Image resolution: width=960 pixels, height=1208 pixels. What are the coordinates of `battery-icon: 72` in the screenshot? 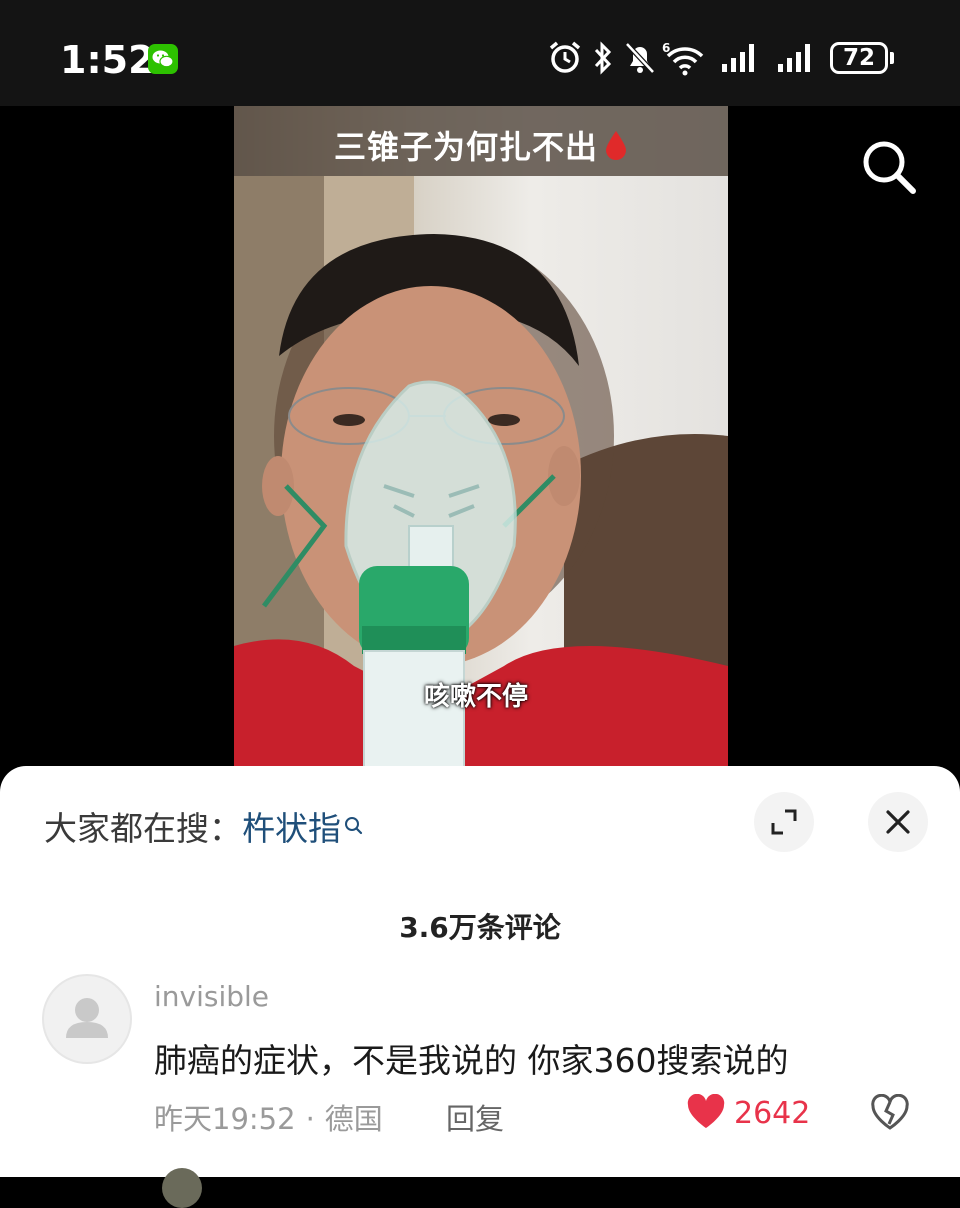 It's located at (859, 58).